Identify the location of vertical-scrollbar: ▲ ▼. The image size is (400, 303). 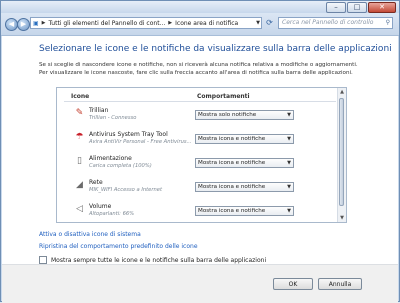
(341, 155).